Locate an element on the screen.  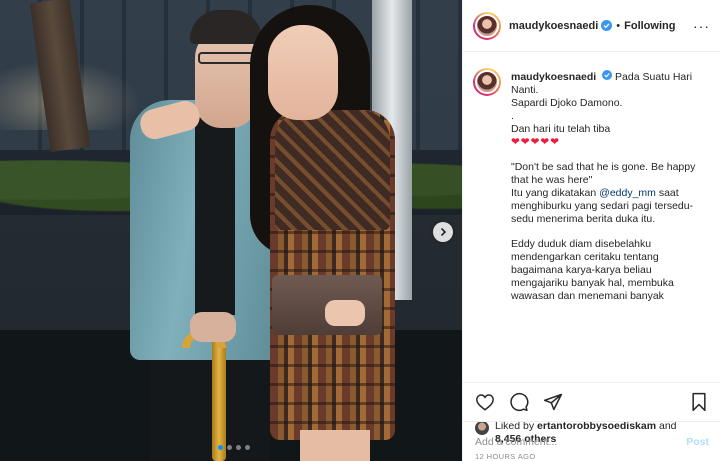
mention-link: @eddy_mm is located at coordinates (627, 193).